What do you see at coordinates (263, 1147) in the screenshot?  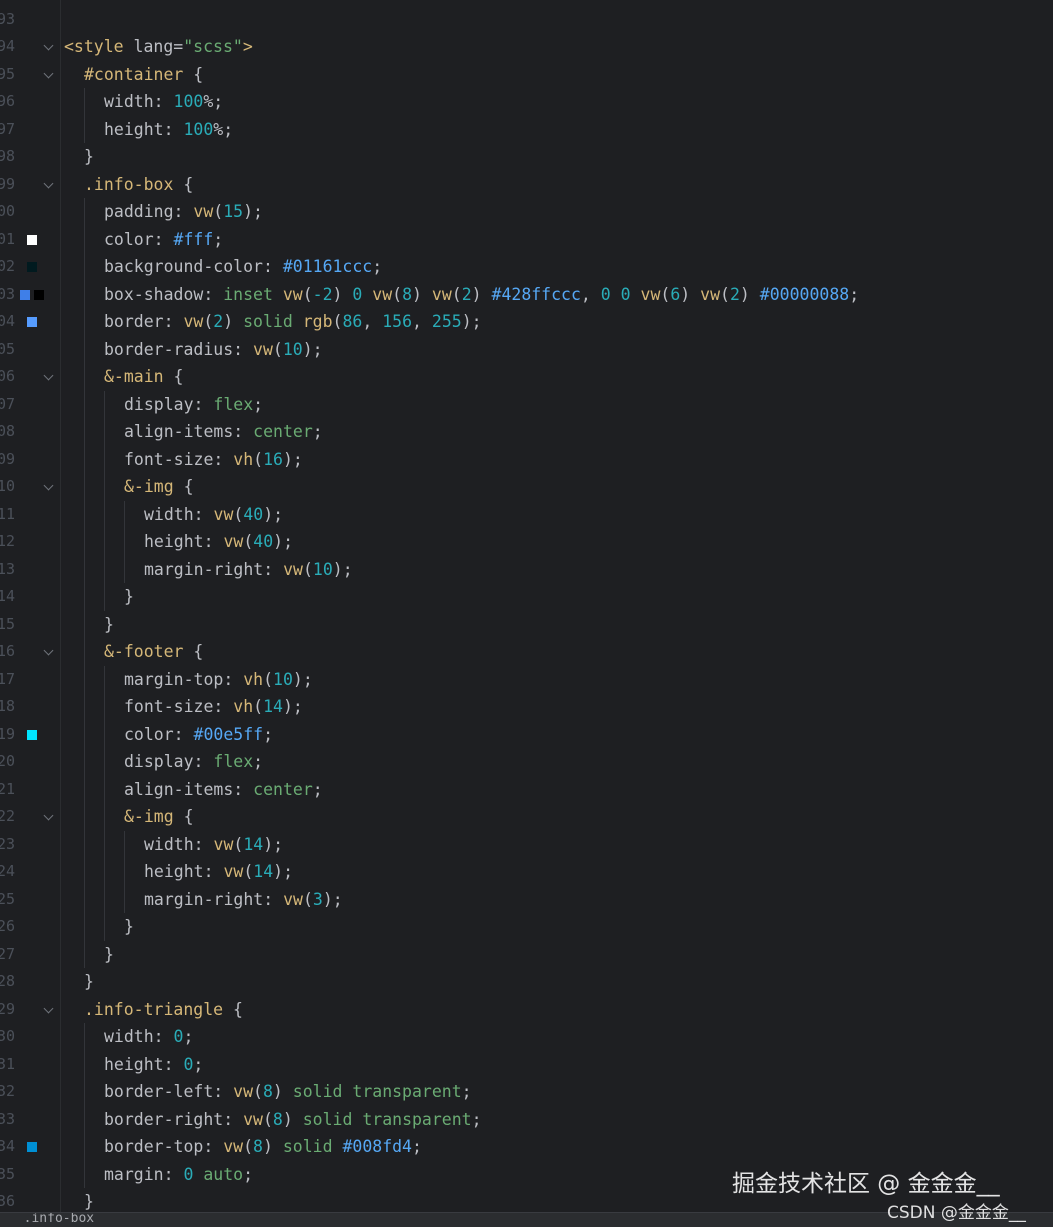 I see `code-text: border-top: vw(8) solid #008fd4;` at bounding box center [263, 1147].